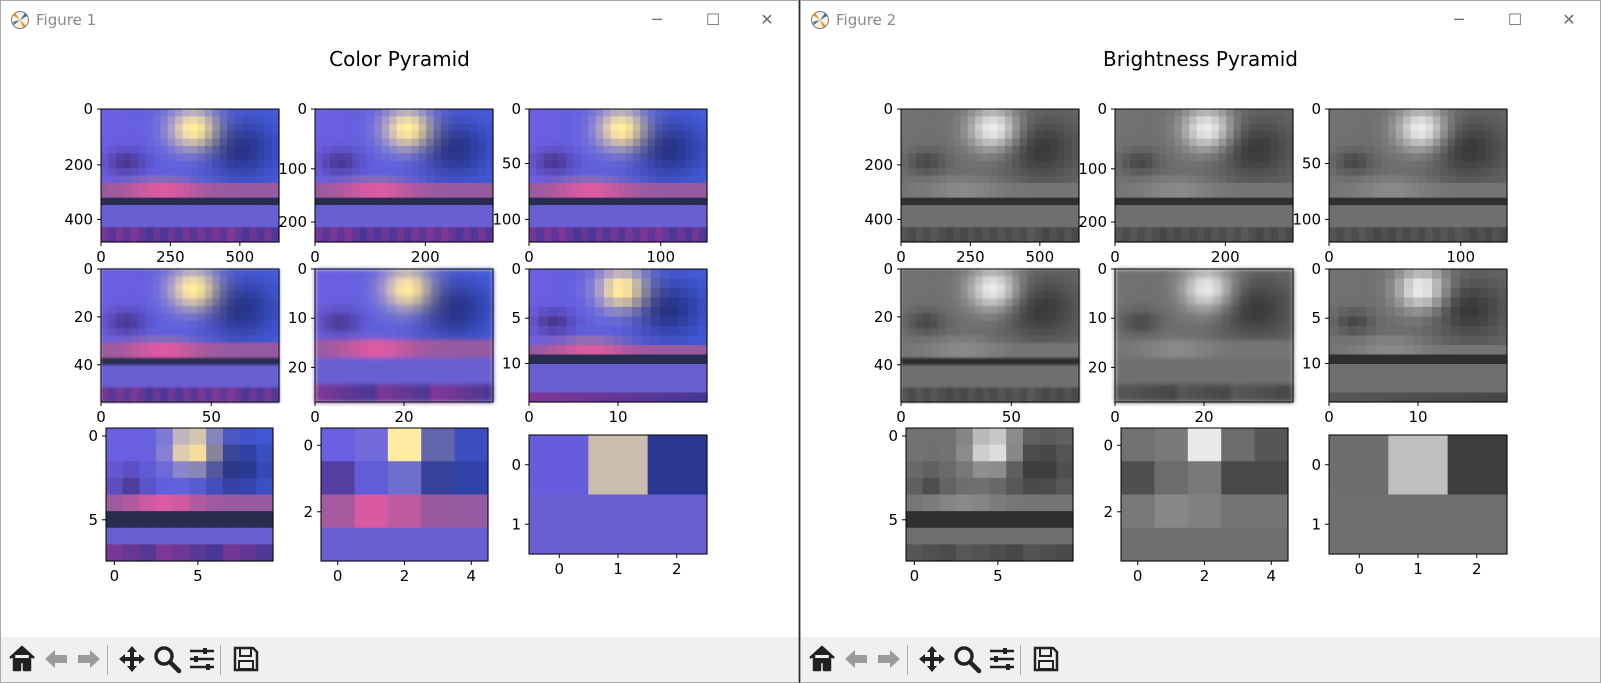  I want to click on pan-move-button, so click(132, 659).